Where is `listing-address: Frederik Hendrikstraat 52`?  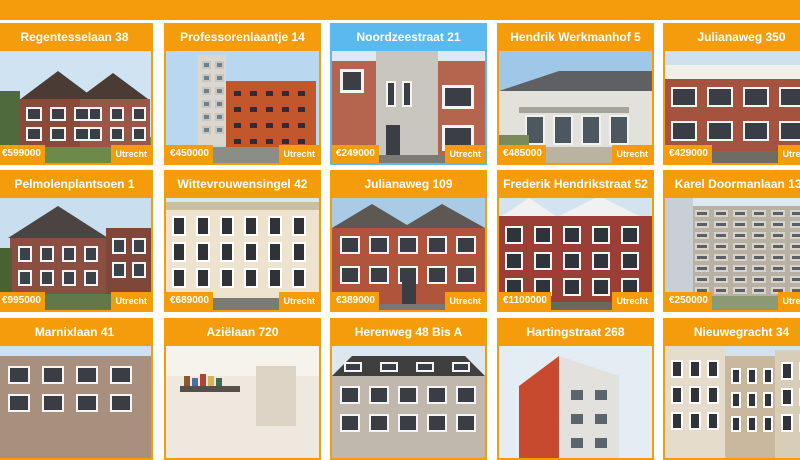
listing-address: Frederik Hendrikstraat 52 is located at coordinates (575, 184).